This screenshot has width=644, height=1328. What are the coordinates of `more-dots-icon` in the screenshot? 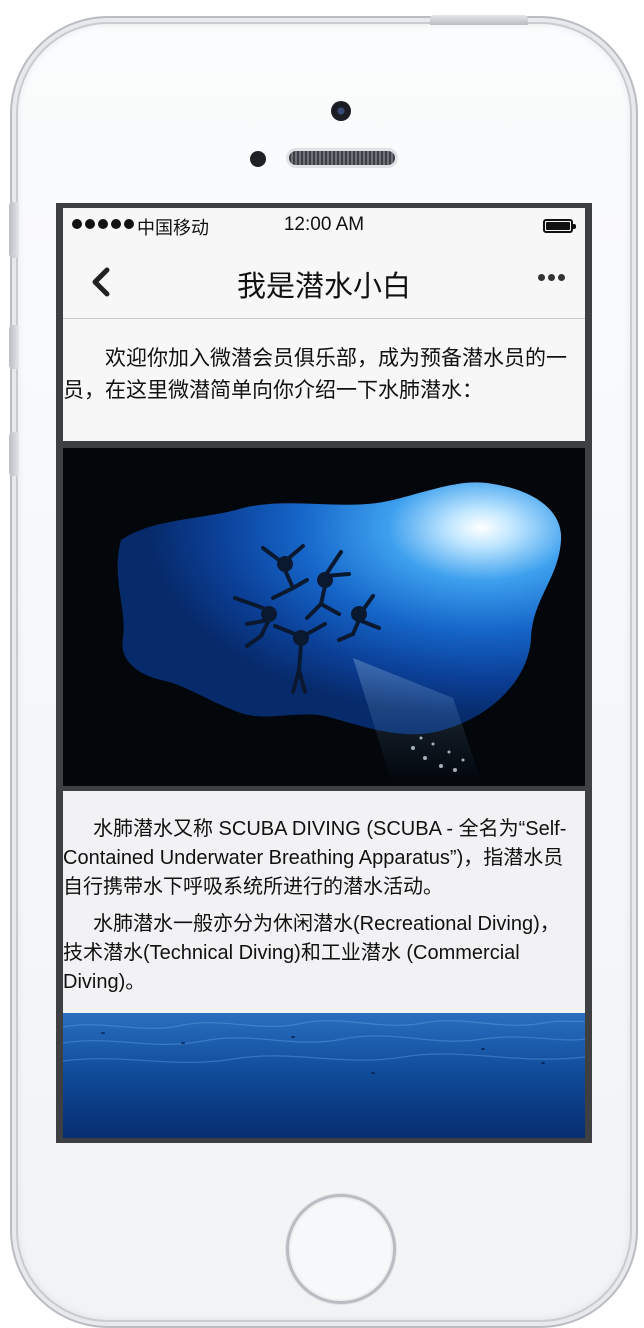 It's located at (551, 277).